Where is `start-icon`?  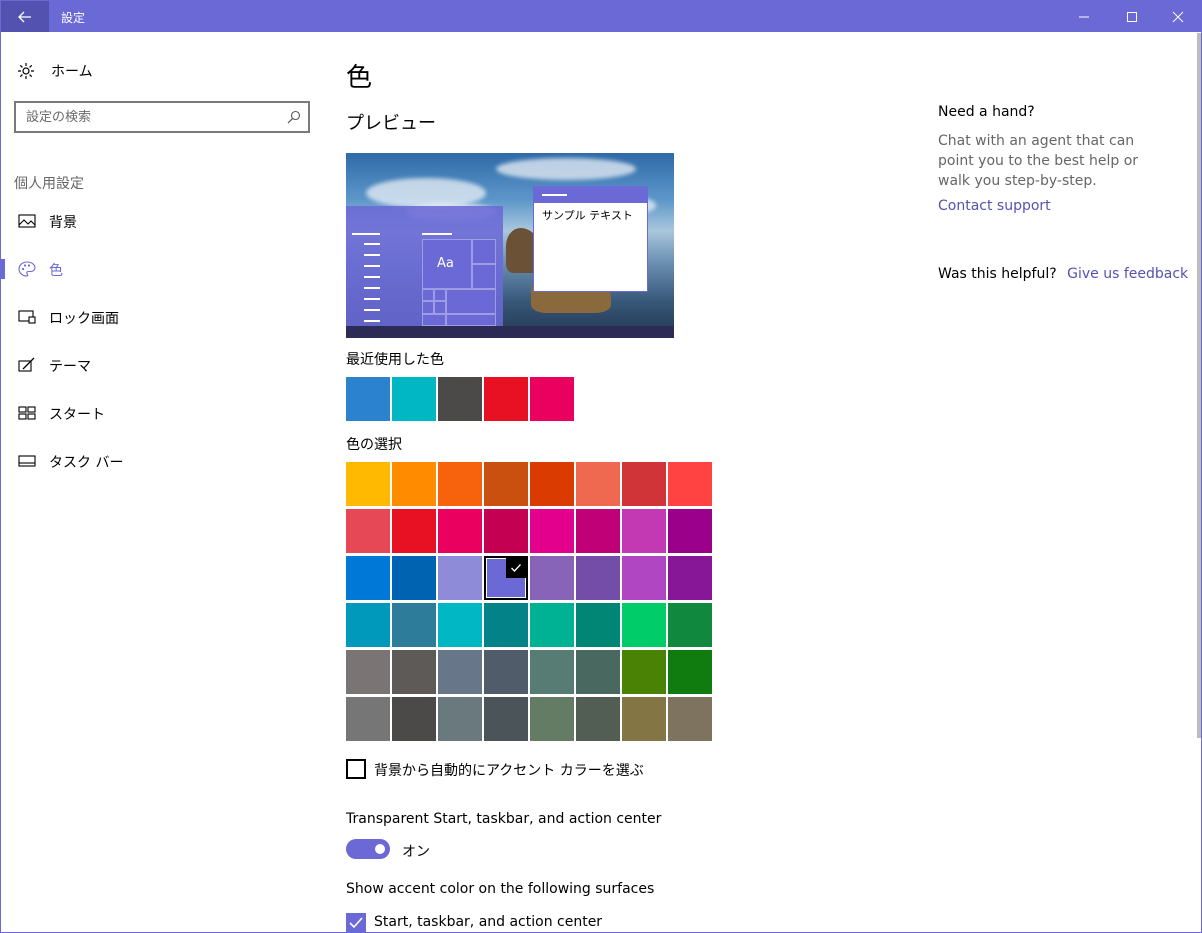
start-icon is located at coordinates (27, 413).